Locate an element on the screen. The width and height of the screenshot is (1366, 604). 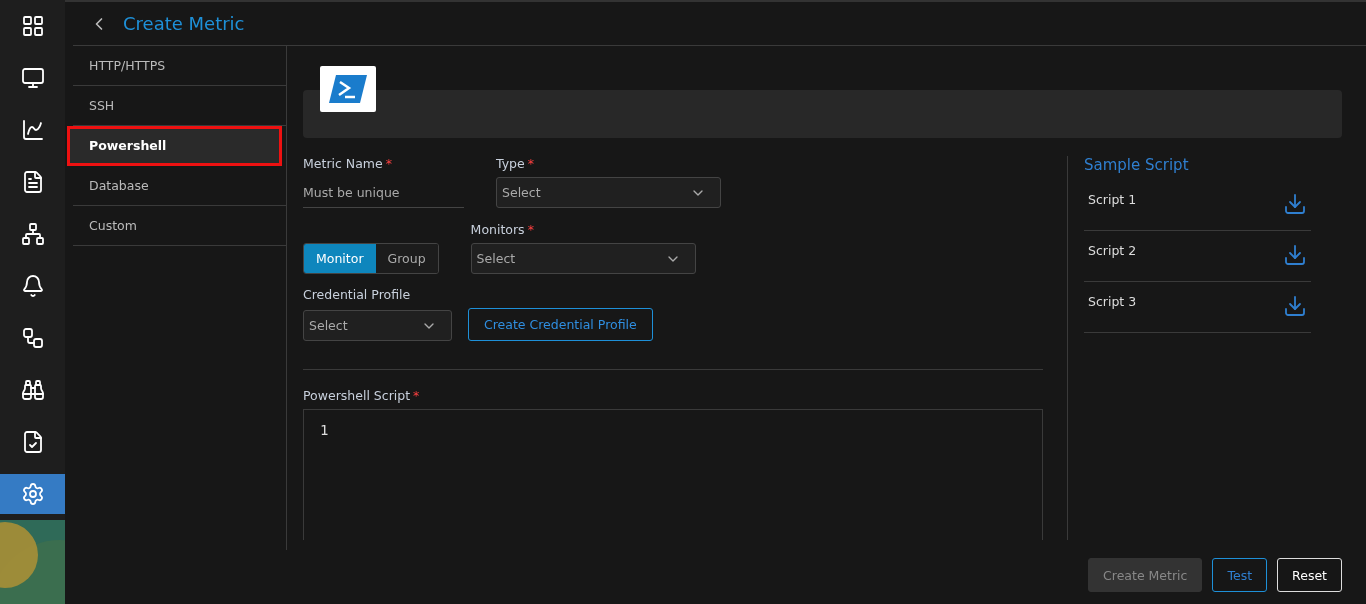
line-number: 1 is located at coordinates (324, 430).